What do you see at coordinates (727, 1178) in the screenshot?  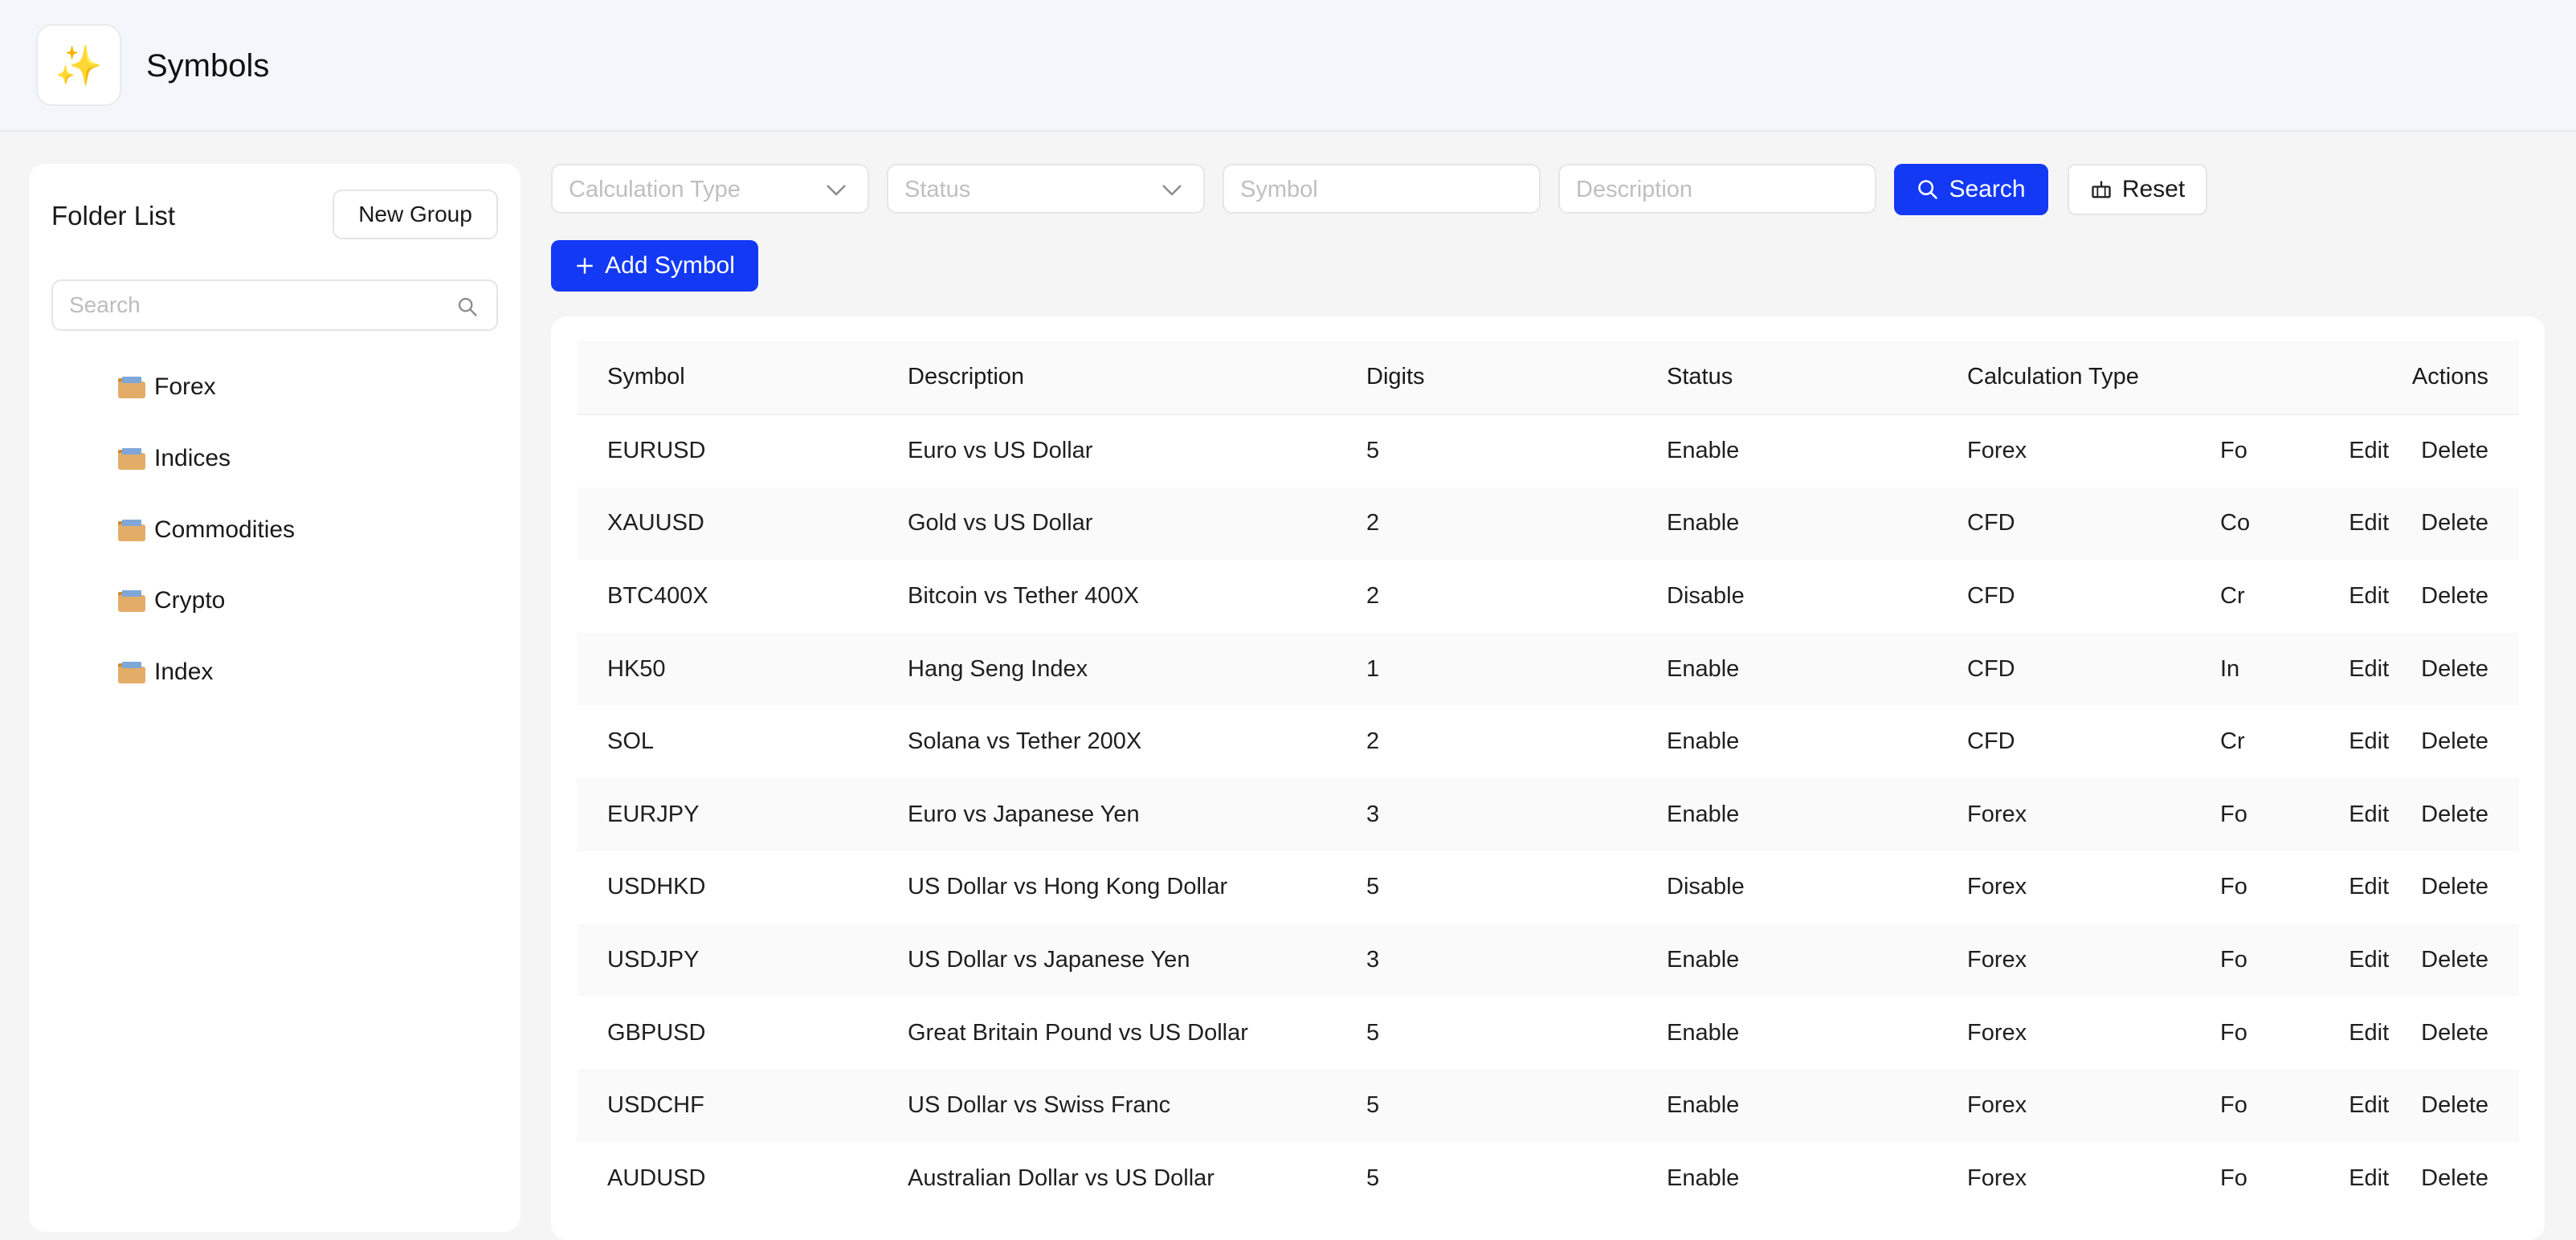 I see `cell-symbol: AUDUSD` at bounding box center [727, 1178].